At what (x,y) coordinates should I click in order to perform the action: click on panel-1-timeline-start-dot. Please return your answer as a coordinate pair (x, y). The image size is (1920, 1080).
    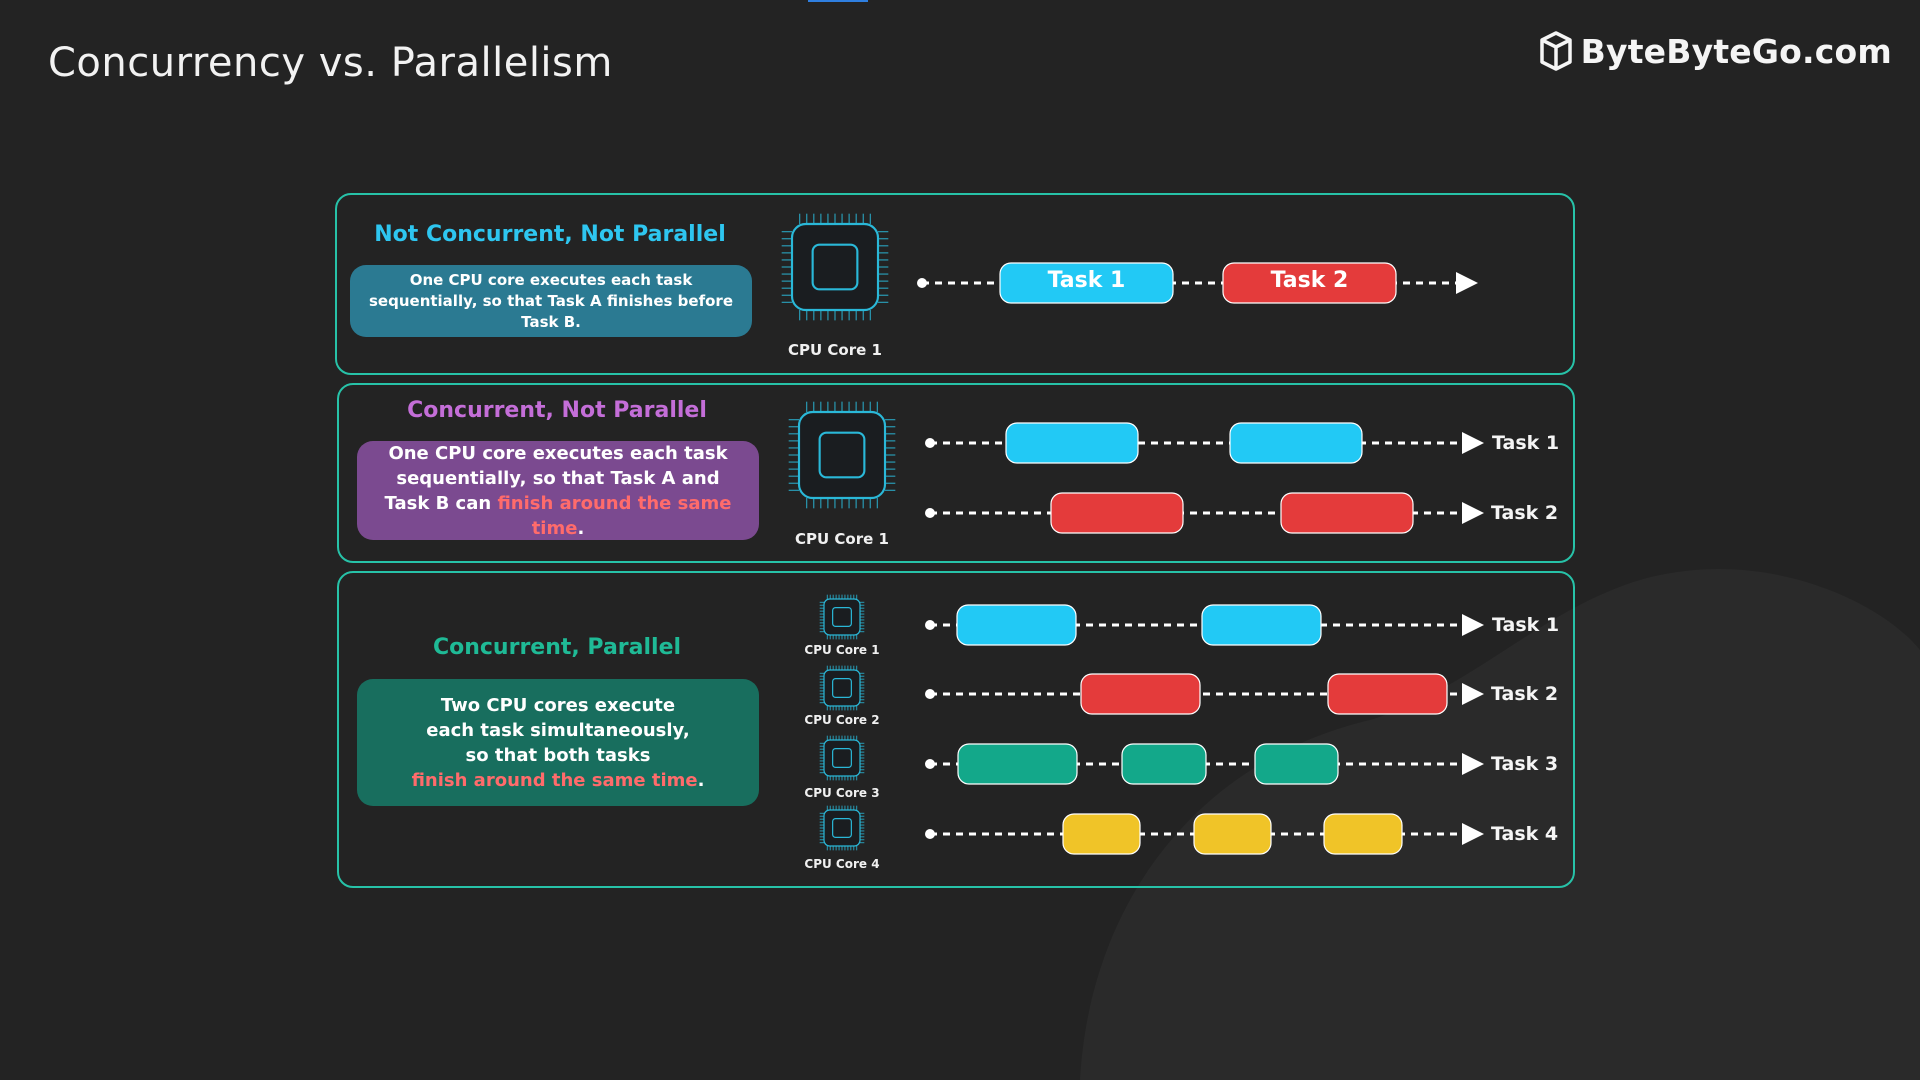
    Looking at the image, I should click on (922, 283).